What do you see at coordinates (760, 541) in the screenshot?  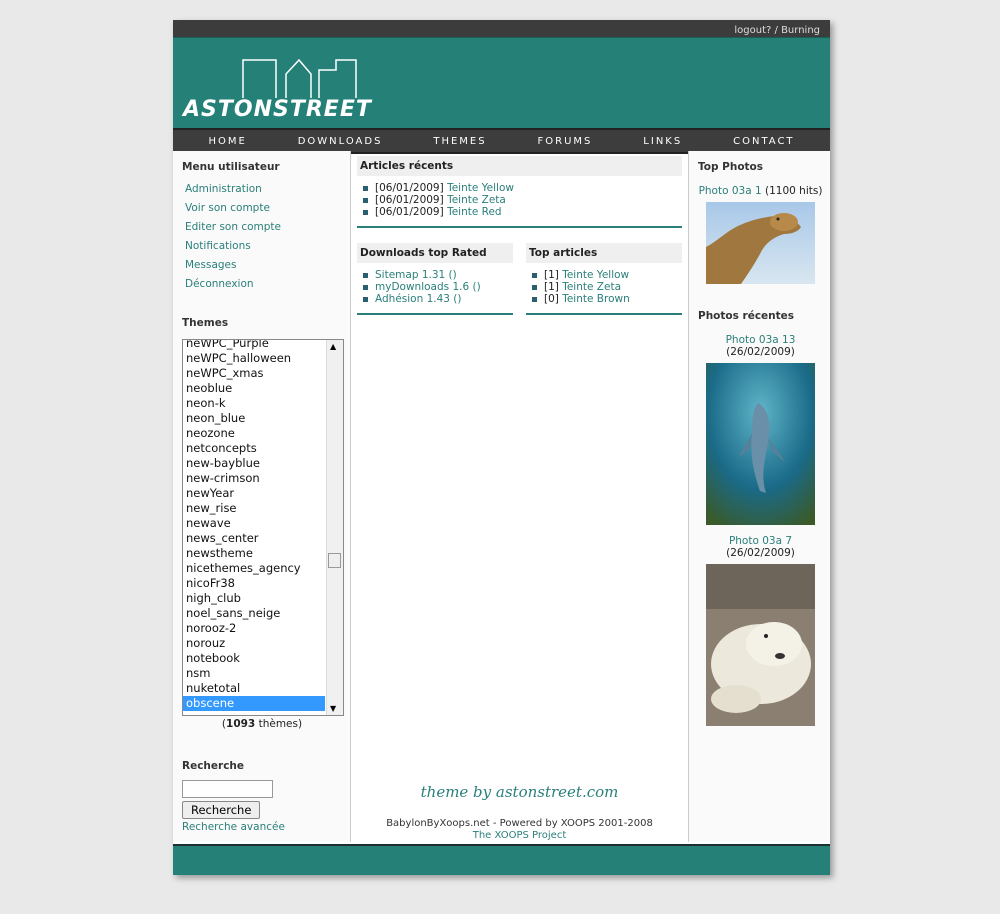 I see `photo-link: Photo 03a 7` at bounding box center [760, 541].